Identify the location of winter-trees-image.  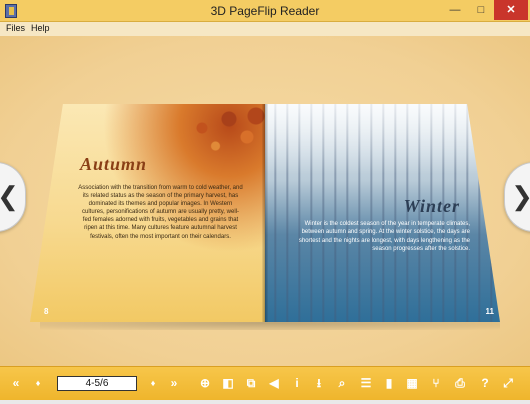
(382, 139).